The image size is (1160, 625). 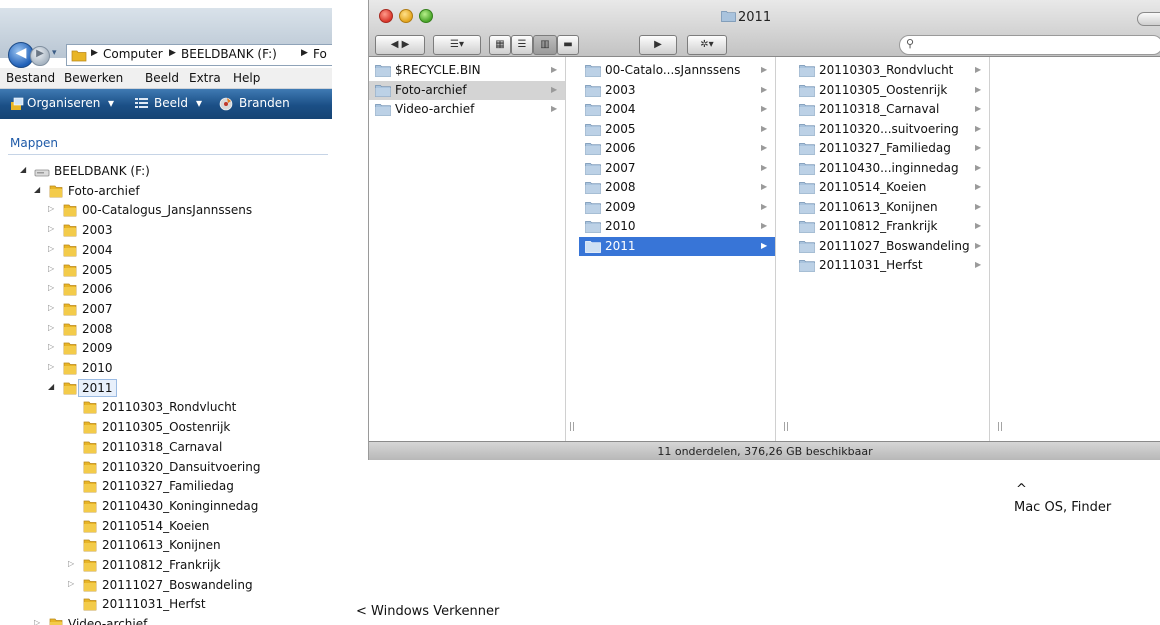 I want to click on tree-item-label: 2011, so click(x=97, y=387).